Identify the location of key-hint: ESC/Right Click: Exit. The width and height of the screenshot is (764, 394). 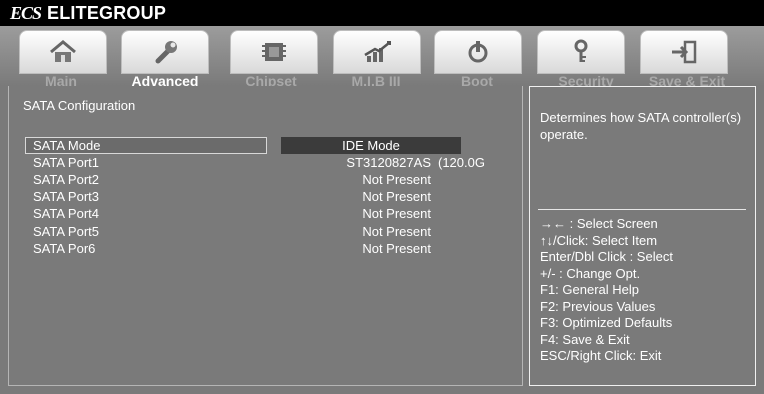
(601, 355).